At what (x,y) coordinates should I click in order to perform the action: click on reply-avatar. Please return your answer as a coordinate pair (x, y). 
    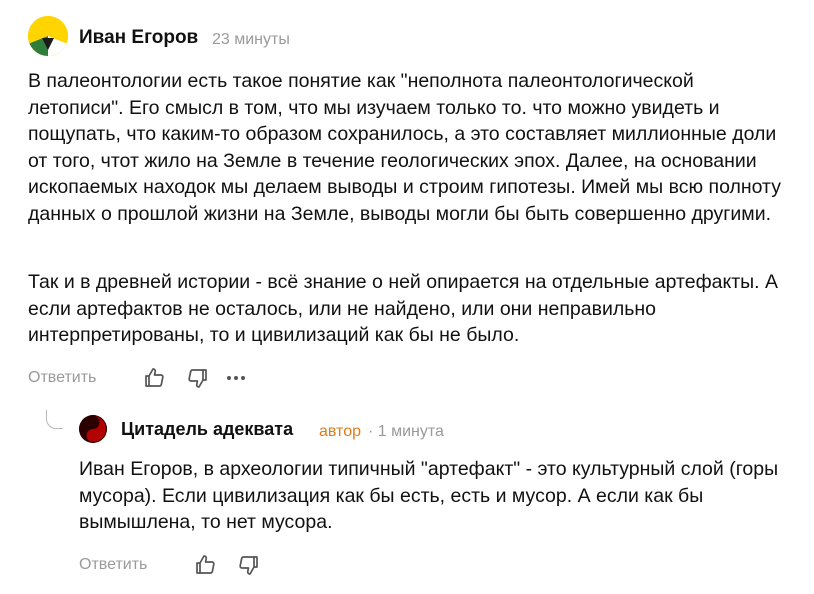
    Looking at the image, I should click on (93, 429).